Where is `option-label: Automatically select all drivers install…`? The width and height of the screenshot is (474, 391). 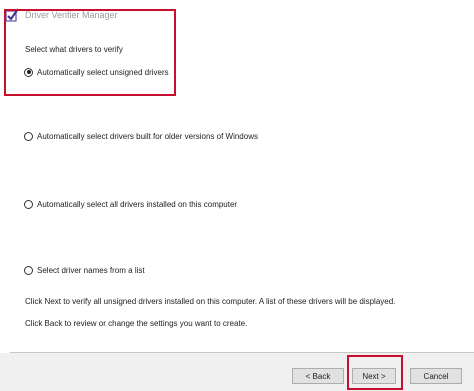 option-label: Automatically select all drivers install… is located at coordinates (137, 204).